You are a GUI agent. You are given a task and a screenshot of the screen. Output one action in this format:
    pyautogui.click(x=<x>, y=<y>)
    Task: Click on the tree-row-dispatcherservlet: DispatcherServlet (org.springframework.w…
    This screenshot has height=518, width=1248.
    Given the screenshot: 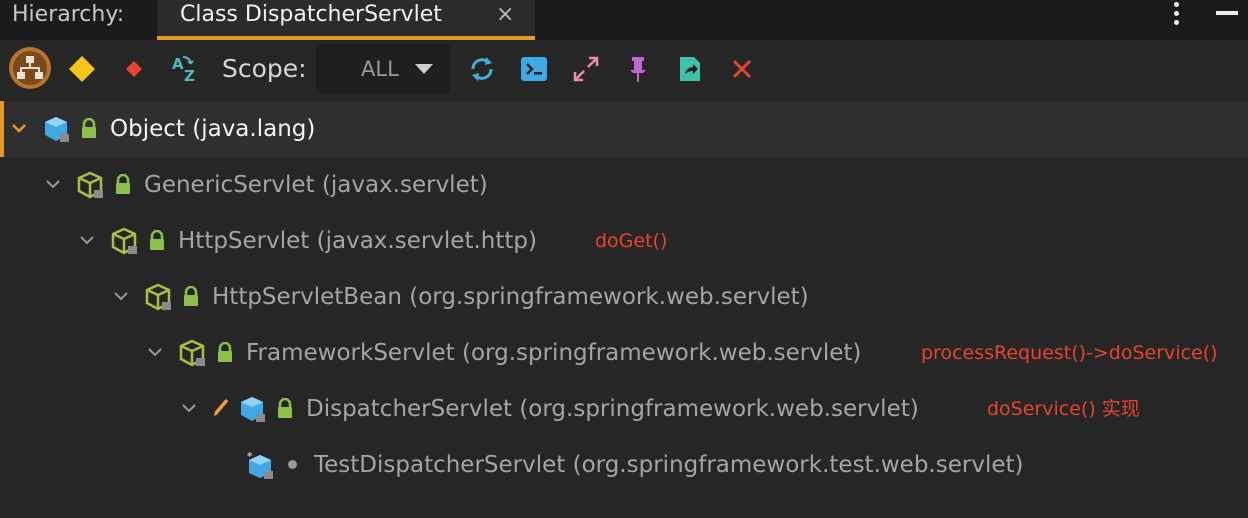 What is the action you would take?
    pyautogui.click(x=624, y=409)
    